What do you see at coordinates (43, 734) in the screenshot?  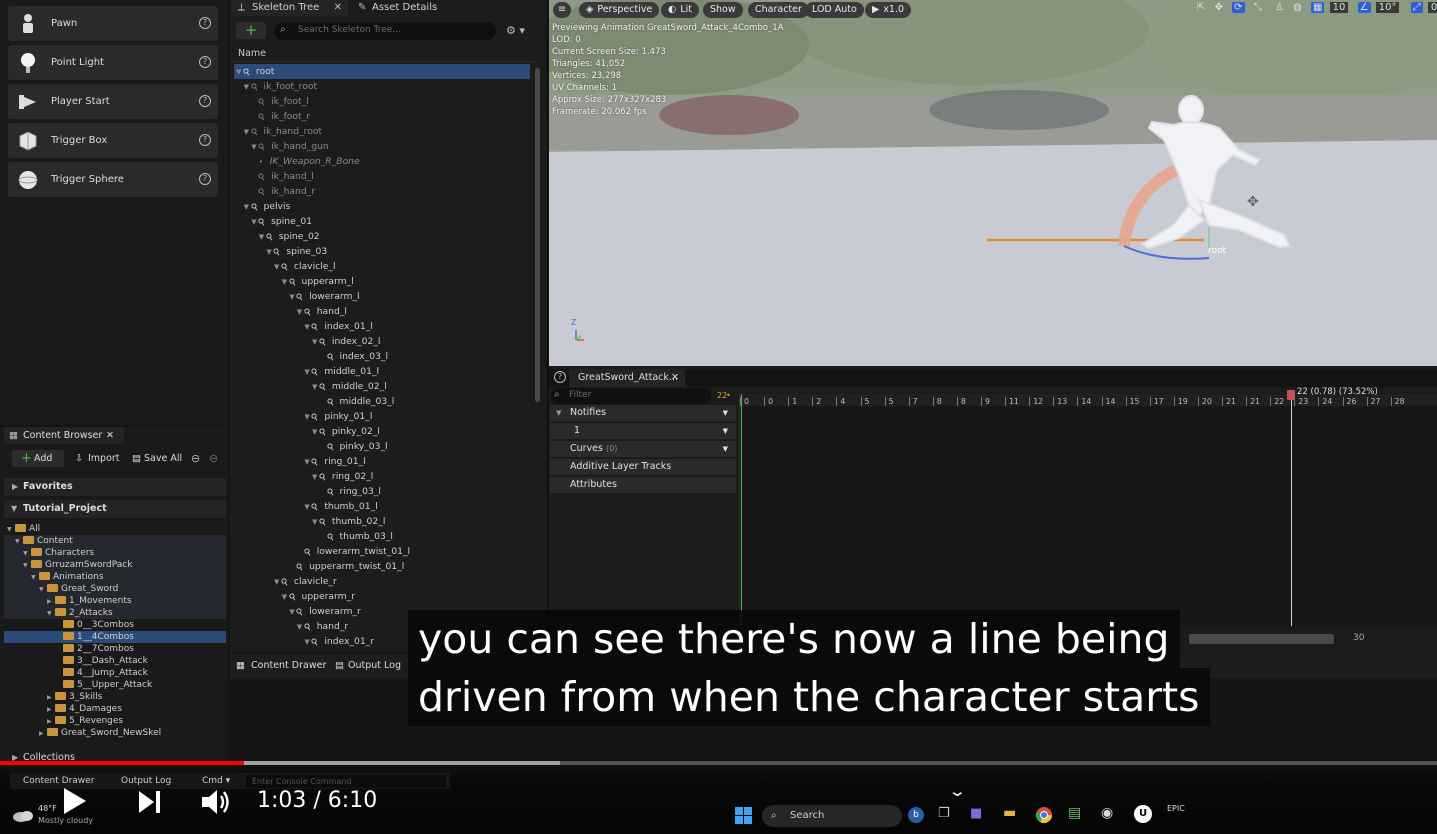 I see `expand-arrow-icon: ▶` at bounding box center [43, 734].